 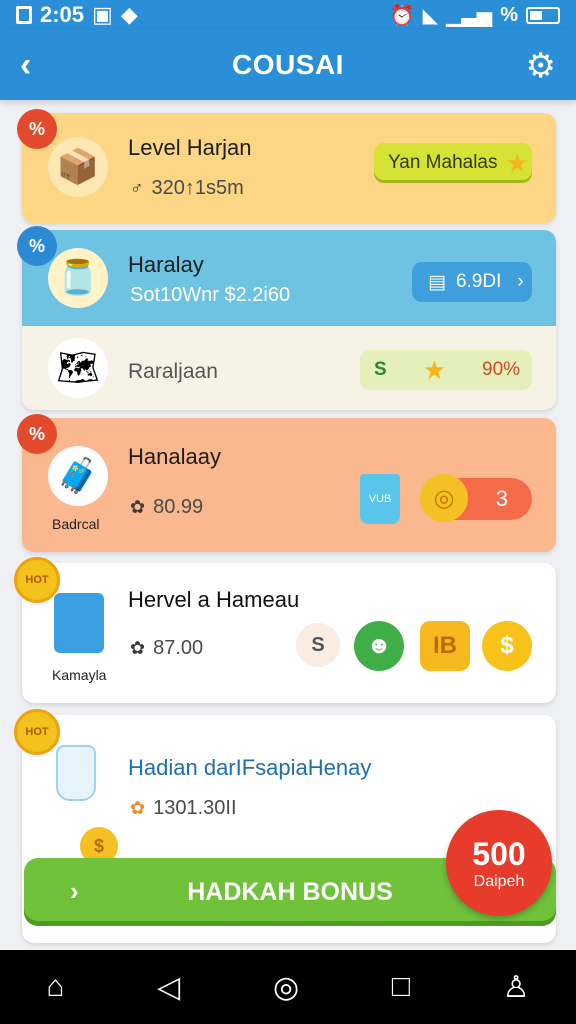 I want to click on amount-button: ▤ 6.9DI ›, so click(x=472, y=282).